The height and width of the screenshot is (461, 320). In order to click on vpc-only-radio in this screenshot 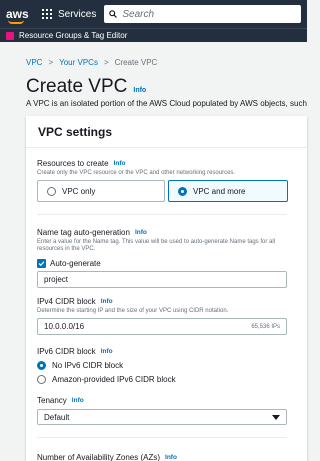, I will do `click(51, 191)`.